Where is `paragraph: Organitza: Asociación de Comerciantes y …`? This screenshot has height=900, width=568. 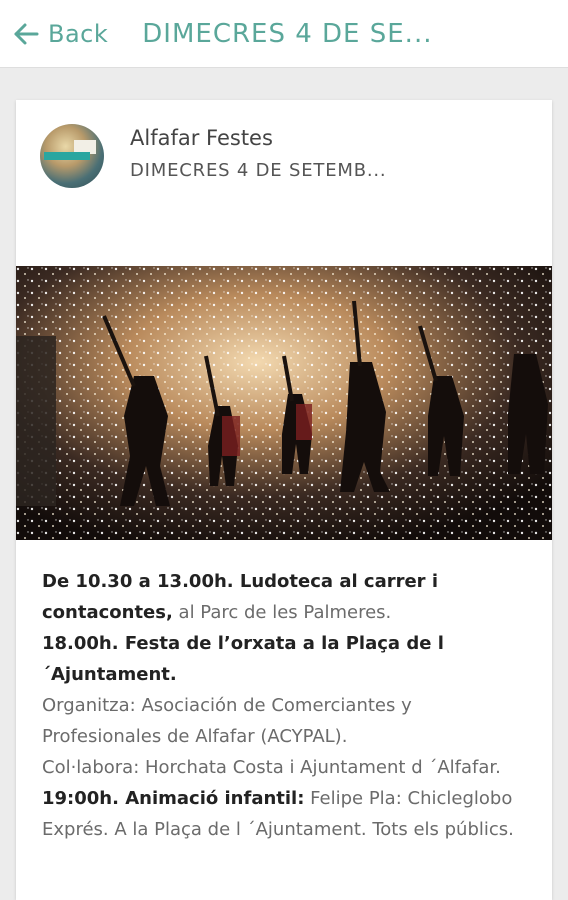
paragraph: Organitza: Asociación de Comerciantes y … is located at coordinates (227, 721).